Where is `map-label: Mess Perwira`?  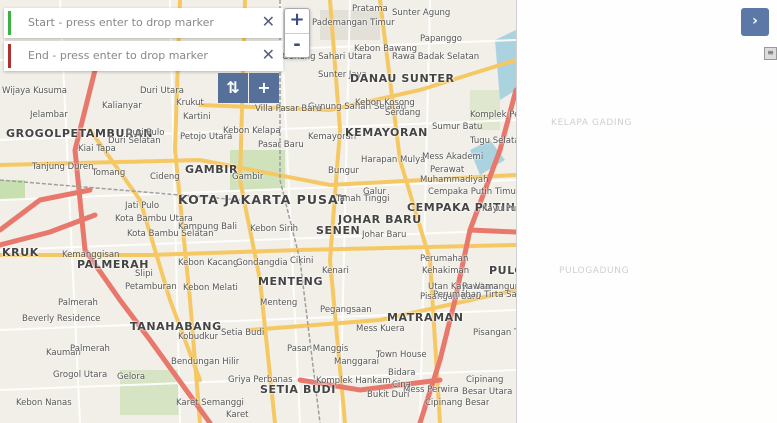
map-label: Mess Perwira is located at coordinates (431, 390).